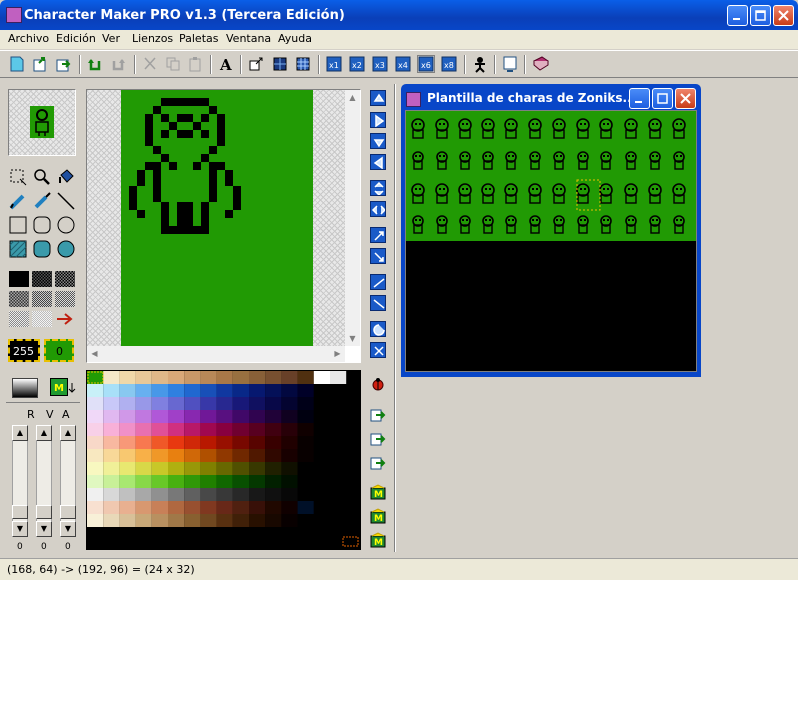 The height and width of the screenshot is (708, 798). I want to click on slider-red-up: ▲, so click(20, 433).